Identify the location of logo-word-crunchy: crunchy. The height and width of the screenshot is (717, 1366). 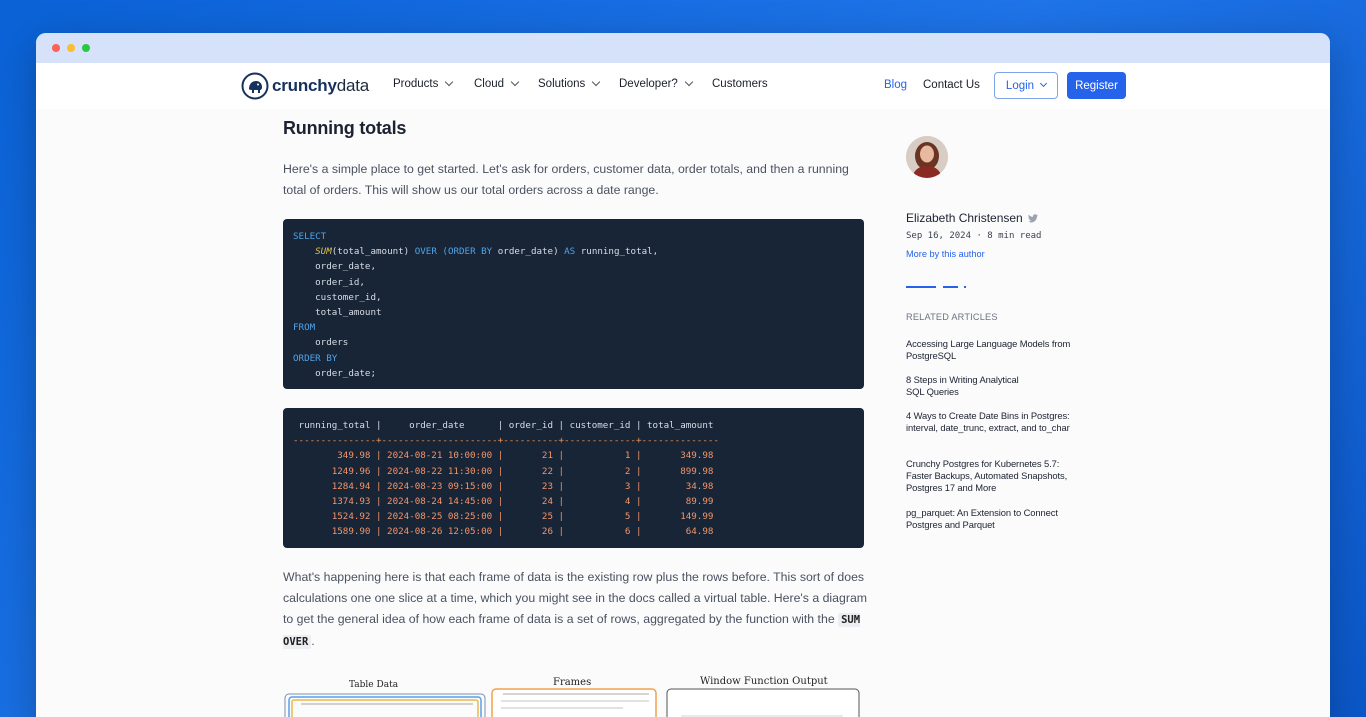
(304, 85).